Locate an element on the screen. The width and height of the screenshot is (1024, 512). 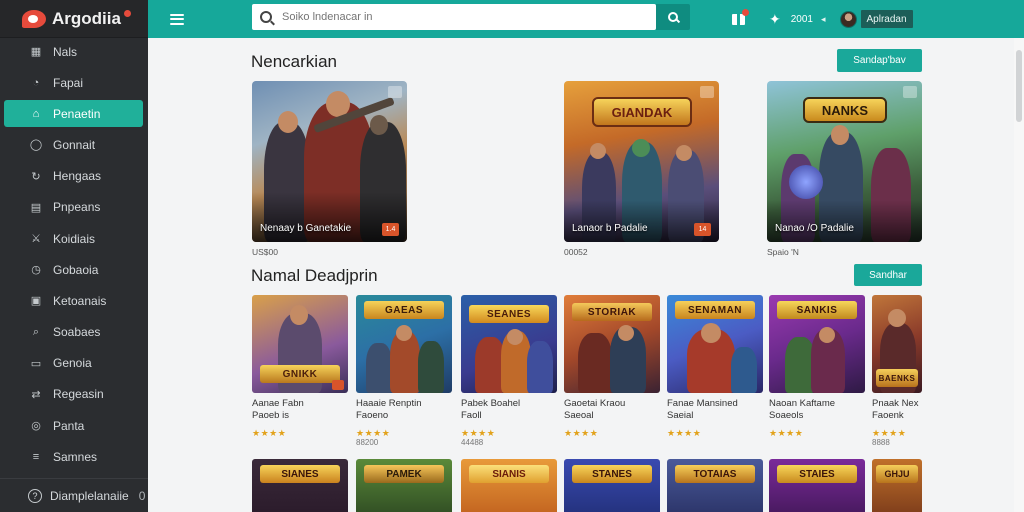
search-button is located at coordinates (673, 17).